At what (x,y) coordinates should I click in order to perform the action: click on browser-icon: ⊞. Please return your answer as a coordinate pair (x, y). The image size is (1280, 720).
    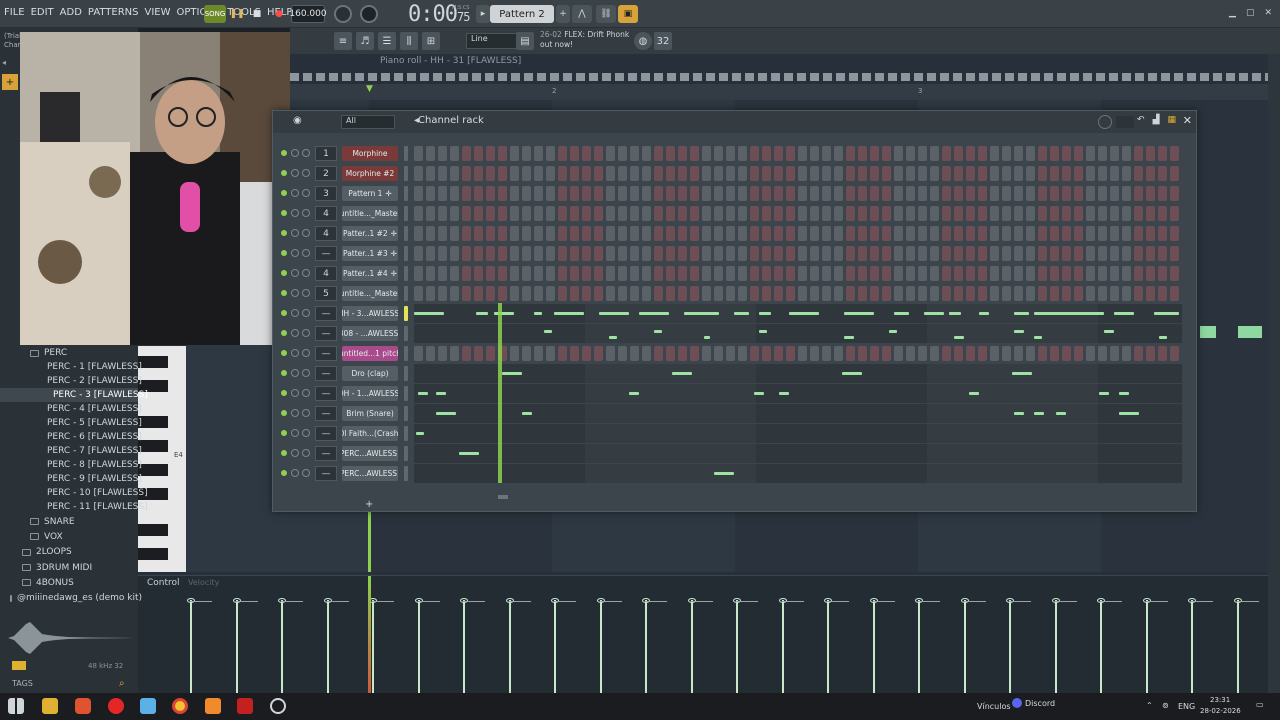
    Looking at the image, I should click on (431, 41).